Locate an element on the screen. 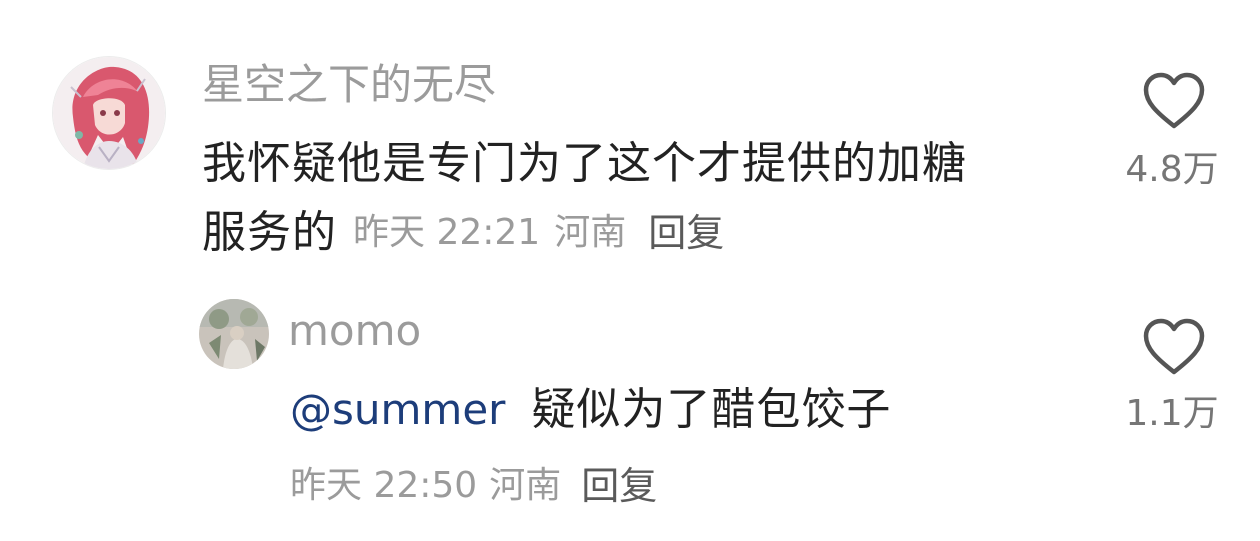 The height and width of the screenshot is (541, 1260). comment-time: 昨天 22:21 is located at coordinates (447, 232).